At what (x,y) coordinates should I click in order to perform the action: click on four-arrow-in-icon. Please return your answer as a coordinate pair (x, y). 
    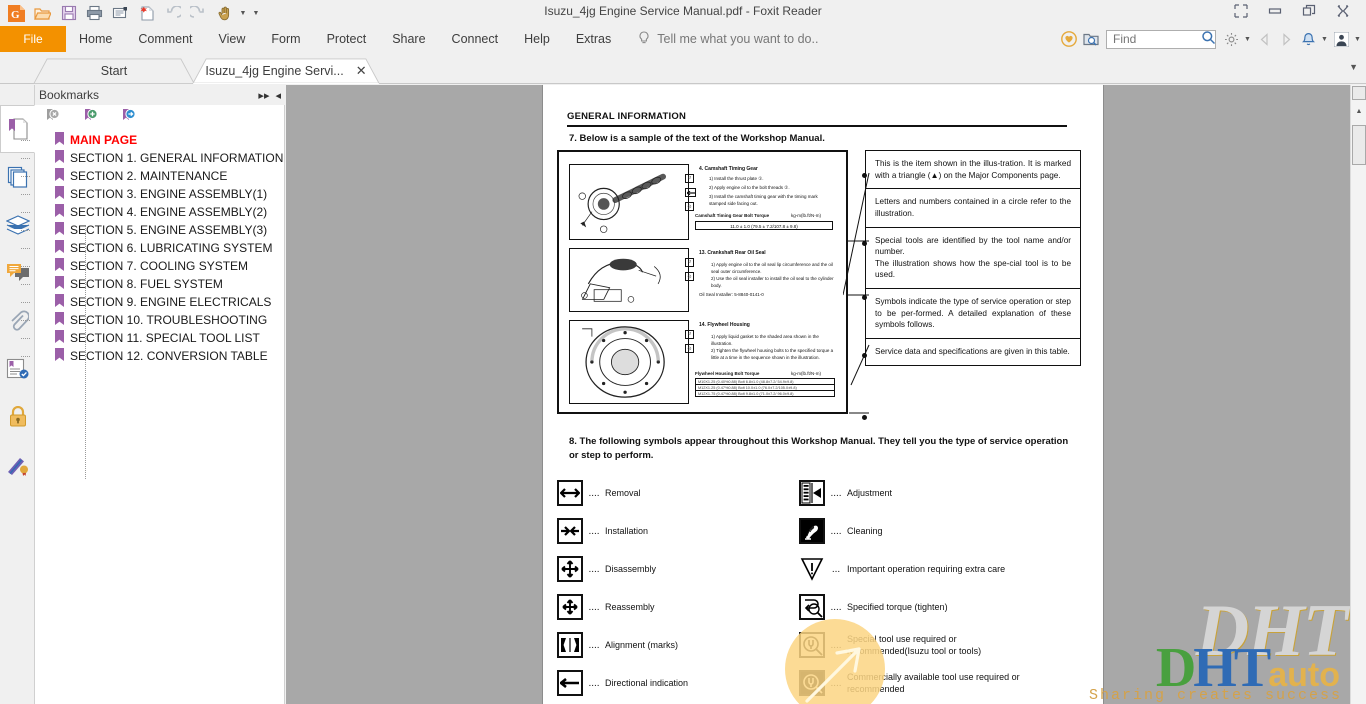
    Looking at the image, I should click on (570, 607).